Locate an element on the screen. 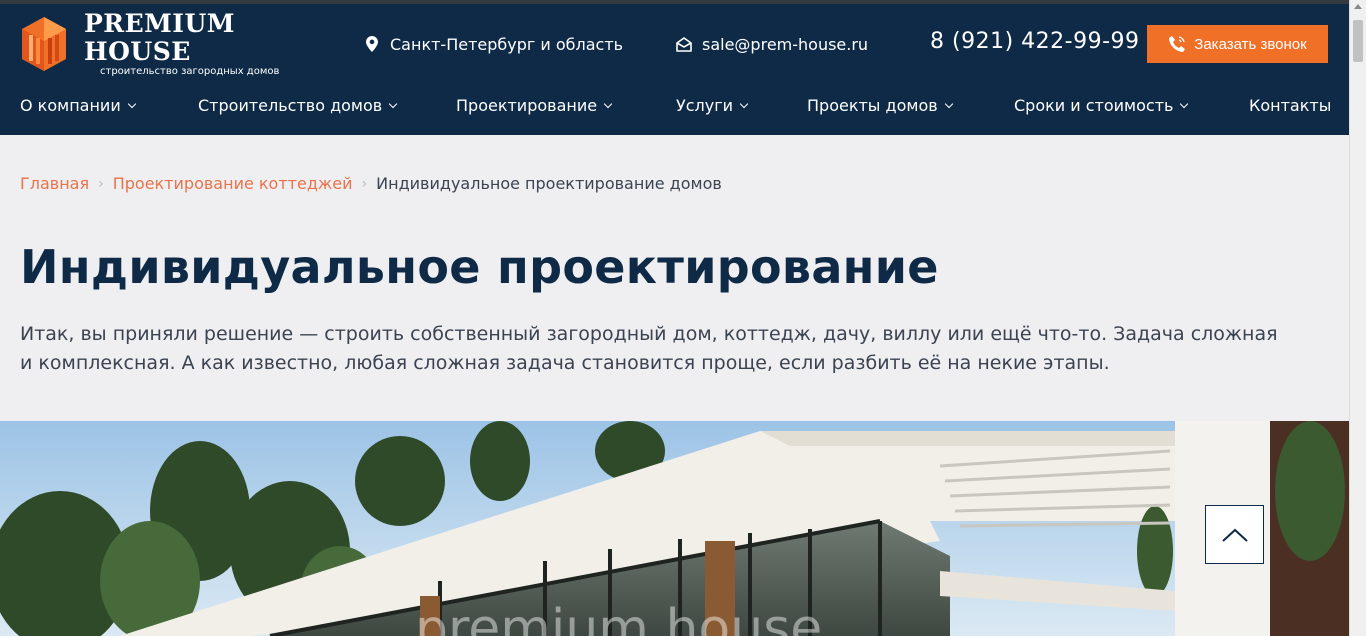 This screenshot has height=636, width=1366. nav-label: Проекты домов is located at coordinates (872, 105).